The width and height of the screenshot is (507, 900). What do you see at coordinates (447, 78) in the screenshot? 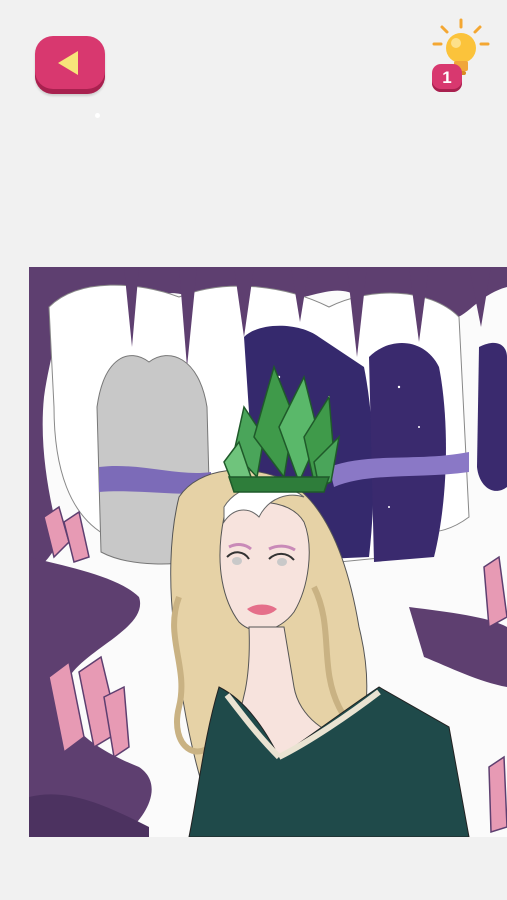
I see `hint-count-badge: 1` at bounding box center [447, 78].